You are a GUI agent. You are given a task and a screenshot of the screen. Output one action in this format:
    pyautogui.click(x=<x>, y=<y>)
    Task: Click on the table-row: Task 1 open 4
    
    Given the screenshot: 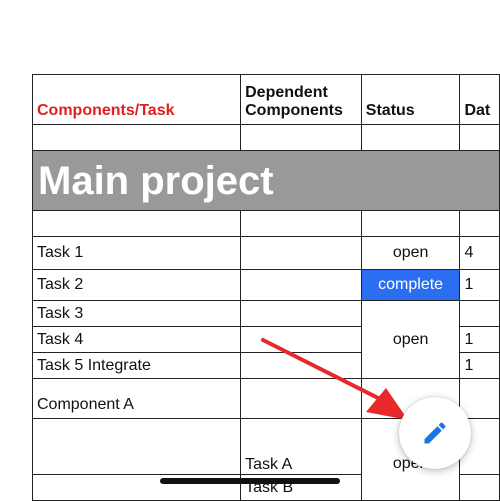 What is the action you would take?
    pyautogui.click(x=265, y=253)
    